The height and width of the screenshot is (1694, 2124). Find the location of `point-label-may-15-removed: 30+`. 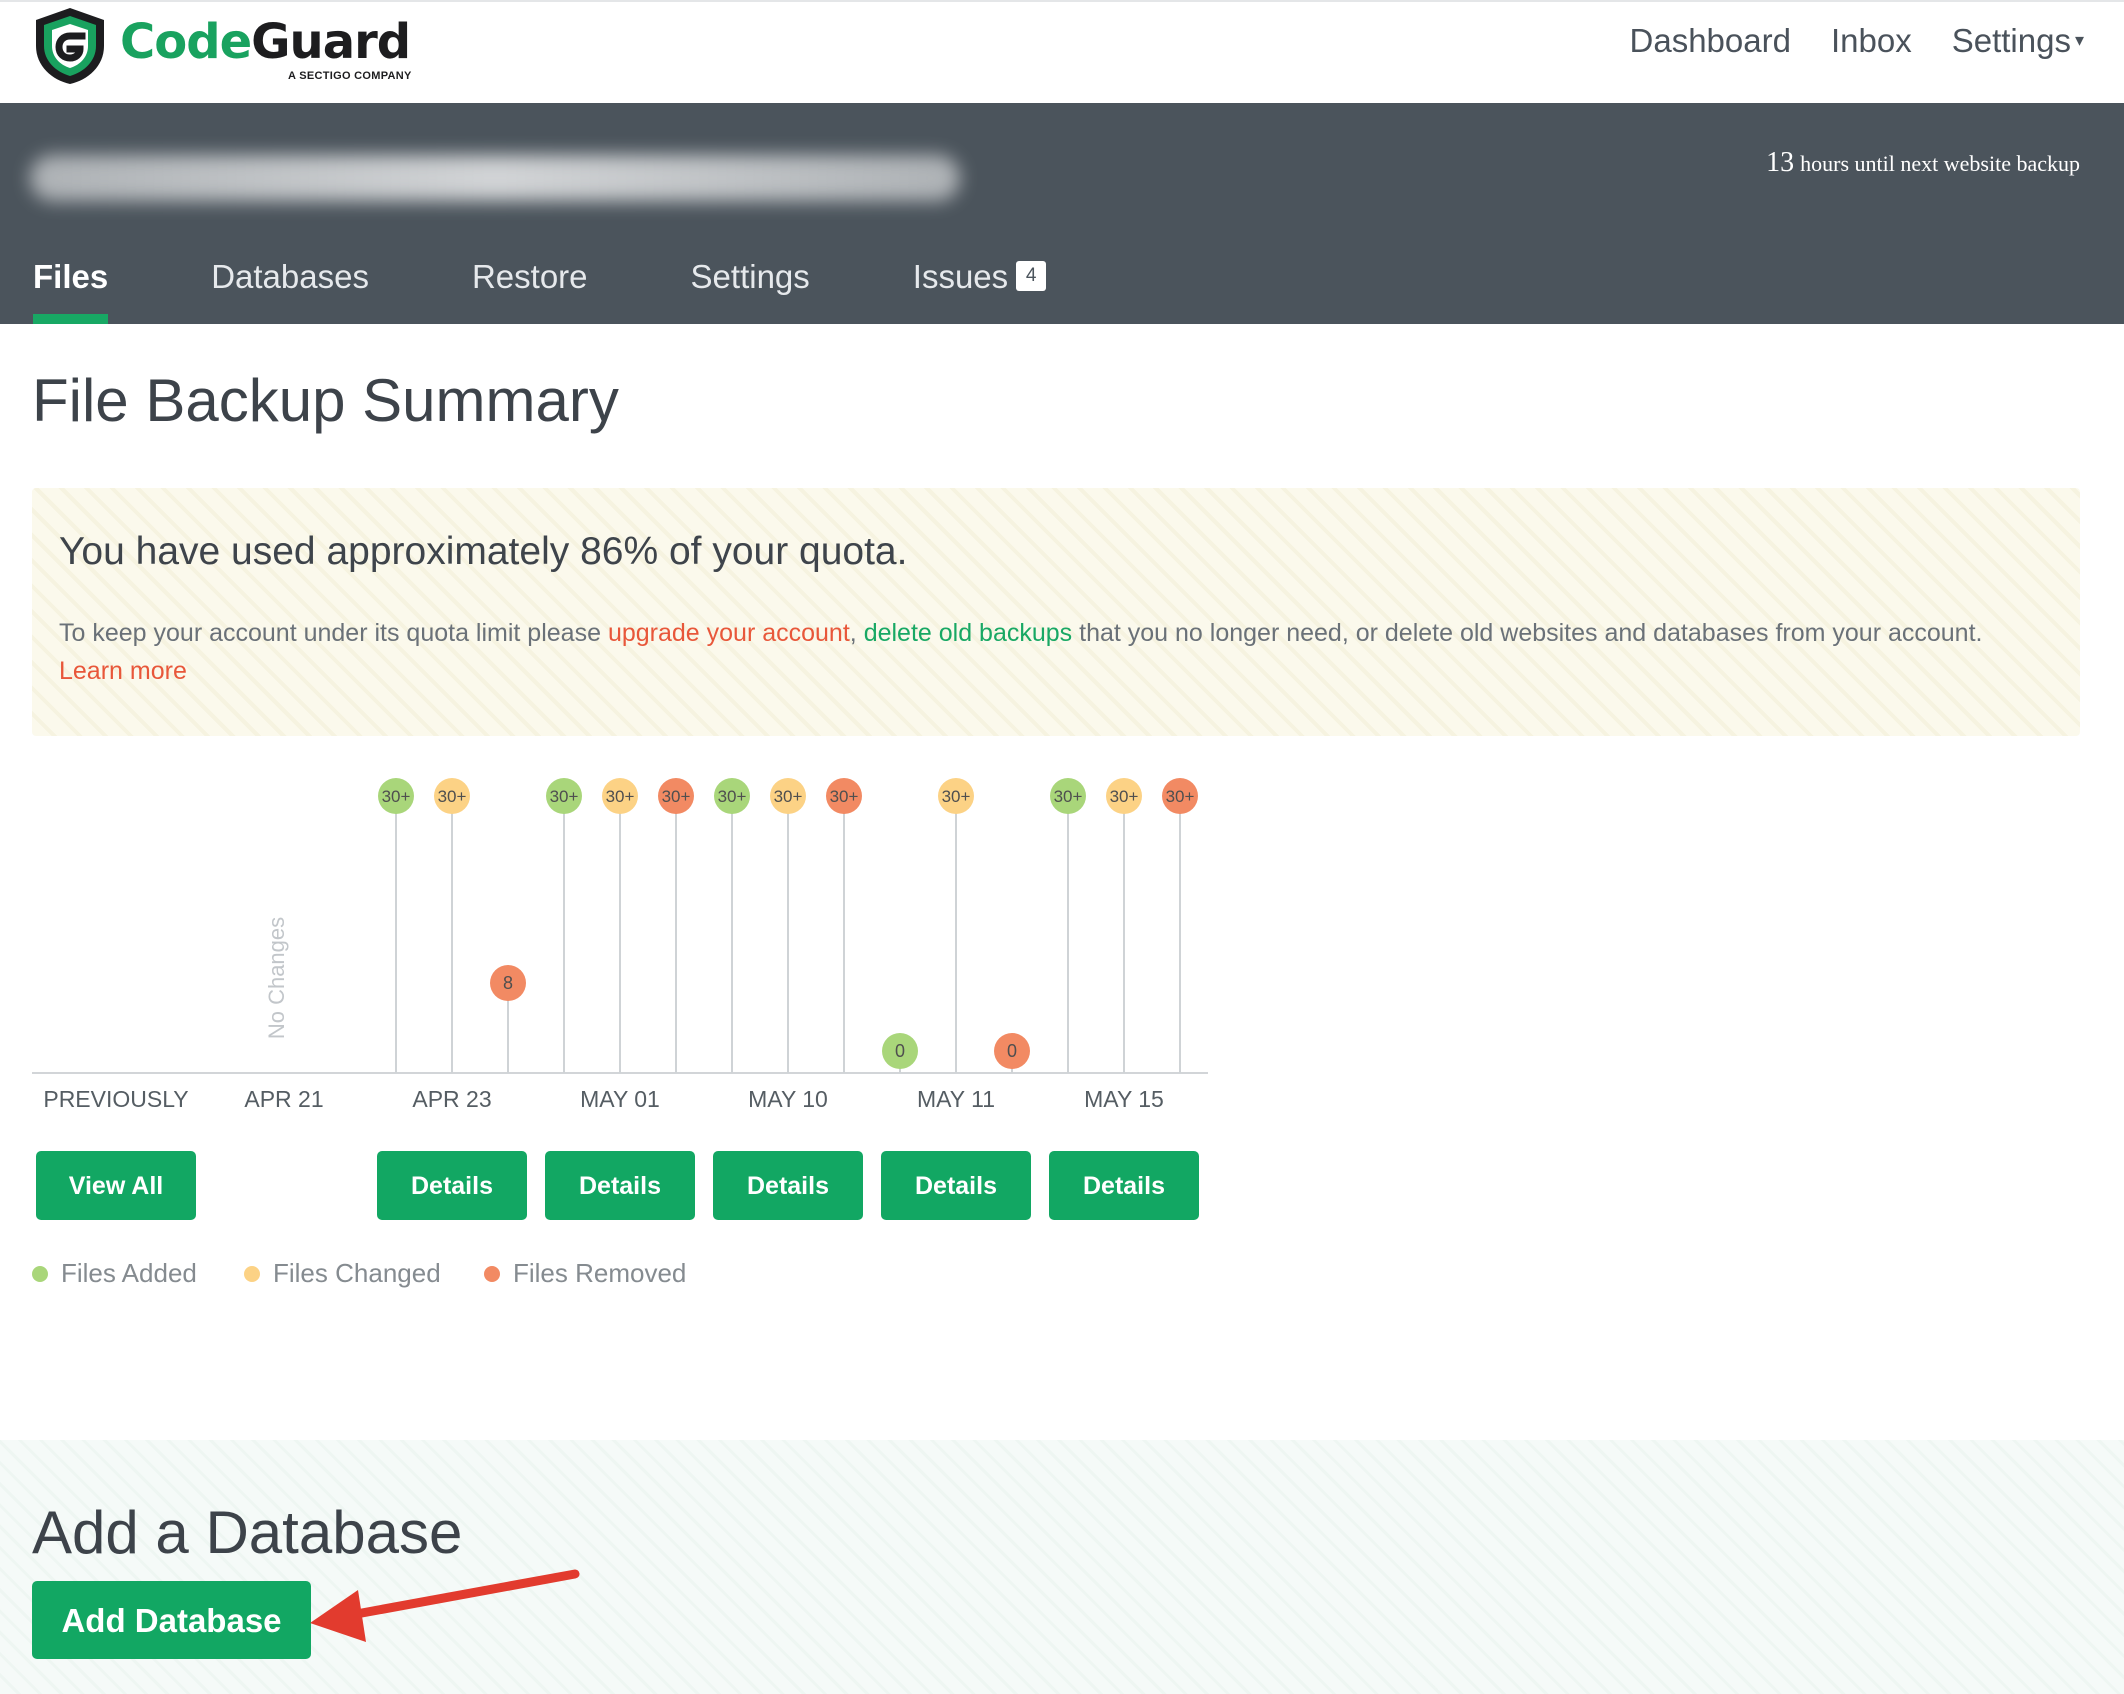

point-label-may-15-removed: 30+ is located at coordinates (1180, 796).